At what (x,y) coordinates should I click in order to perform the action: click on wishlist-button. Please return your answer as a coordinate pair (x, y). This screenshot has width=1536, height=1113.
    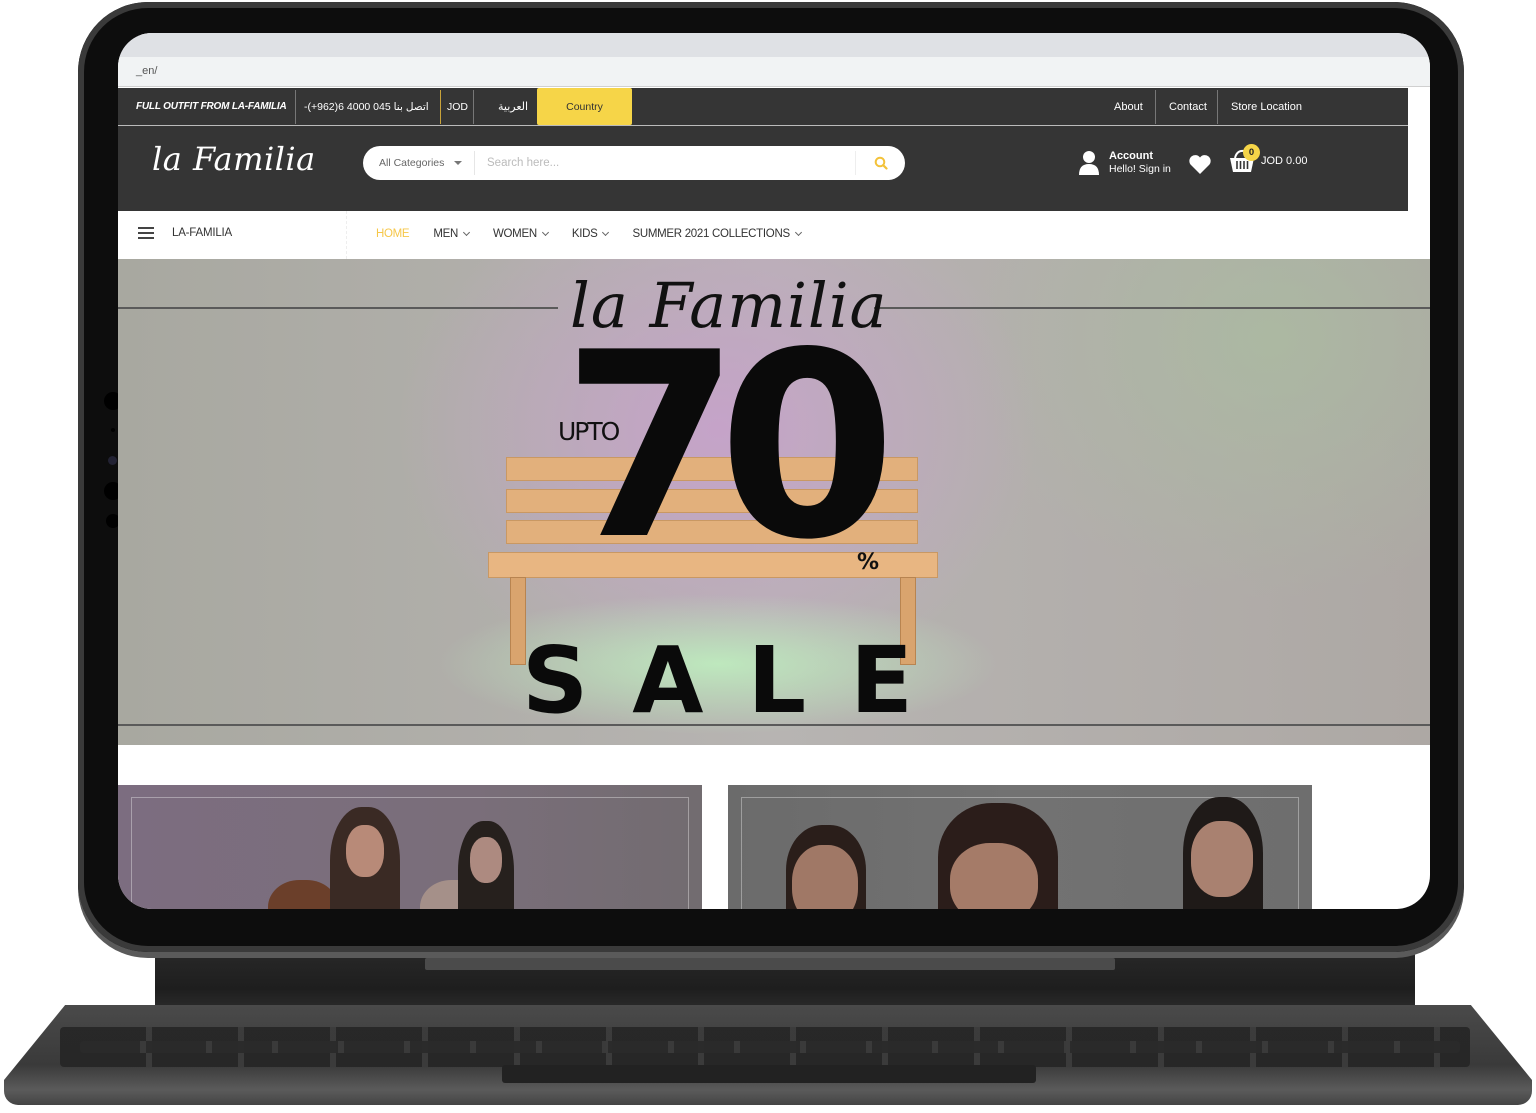
    Looking at the image, I should click on (1200, 167).